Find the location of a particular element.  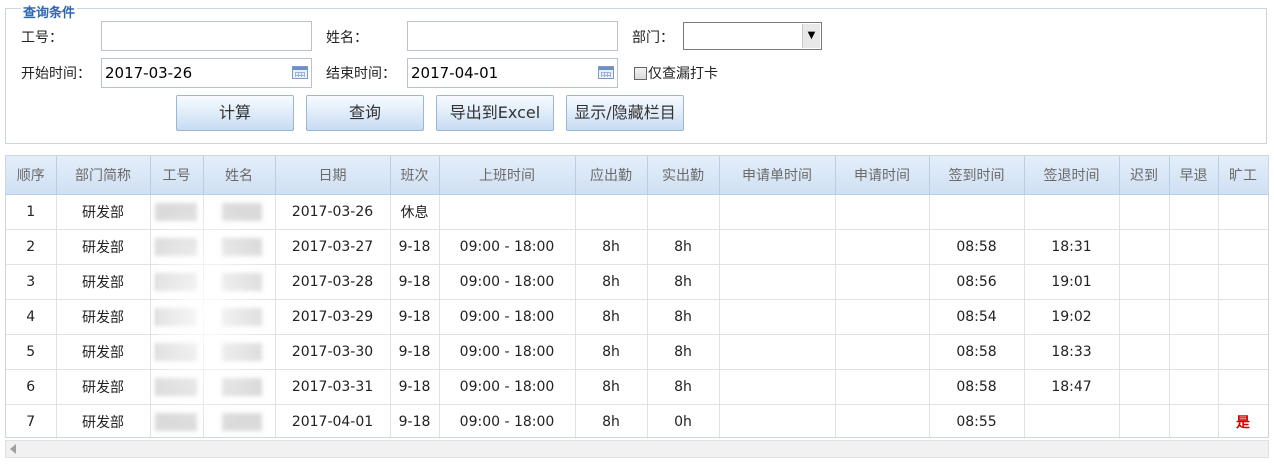

dept-cell: 研发部 is located at coordinates (103, 212).